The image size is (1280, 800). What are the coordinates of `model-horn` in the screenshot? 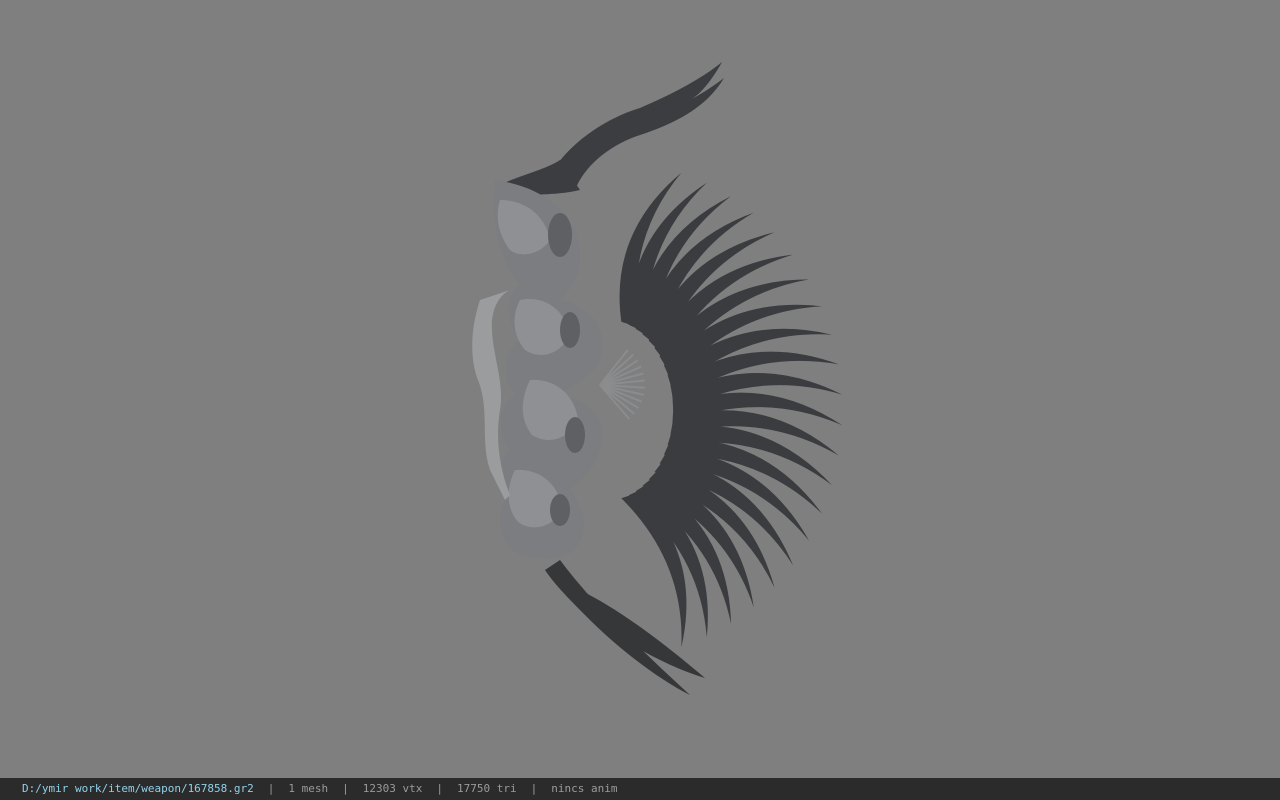 It's located at (612, 128).